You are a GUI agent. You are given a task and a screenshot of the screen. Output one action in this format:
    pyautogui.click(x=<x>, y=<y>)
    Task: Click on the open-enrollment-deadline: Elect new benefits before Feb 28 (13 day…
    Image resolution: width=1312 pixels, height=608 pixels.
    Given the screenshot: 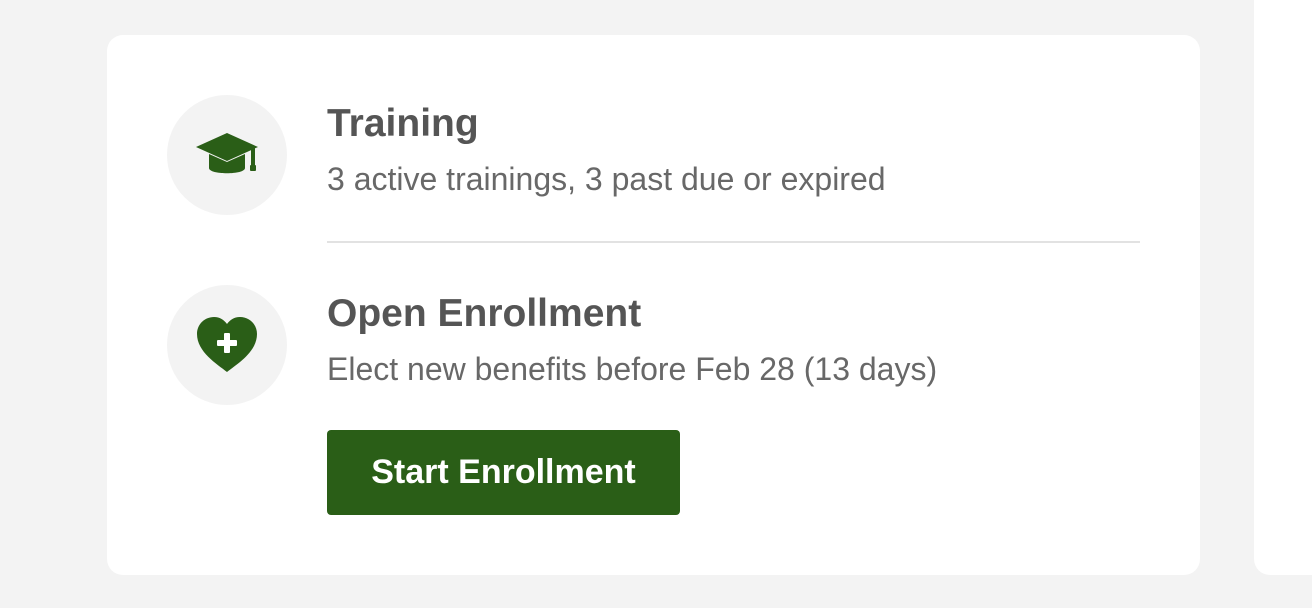 What is the action you would take?
    pyautogui.click(x=632, y=369)
    